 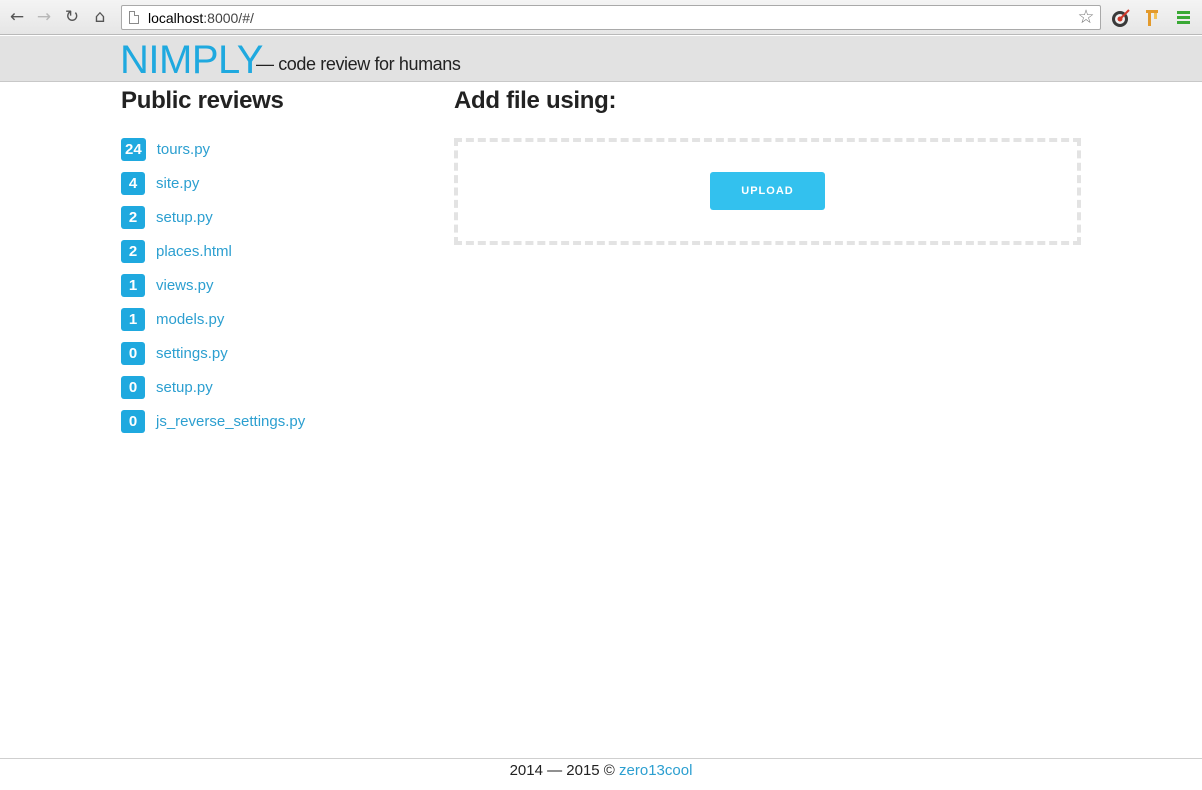 What do you see at coordinates (185, 285) in the screenshot?
I see `review-file-link: views.py` at bounding box center [185, 285].